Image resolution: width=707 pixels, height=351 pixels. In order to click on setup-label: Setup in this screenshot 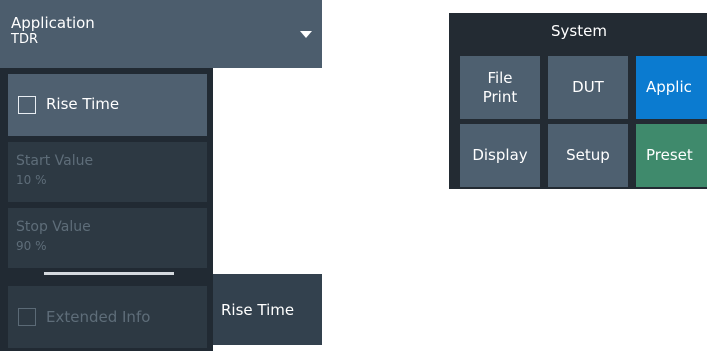, I will do `click(588, 155)`.